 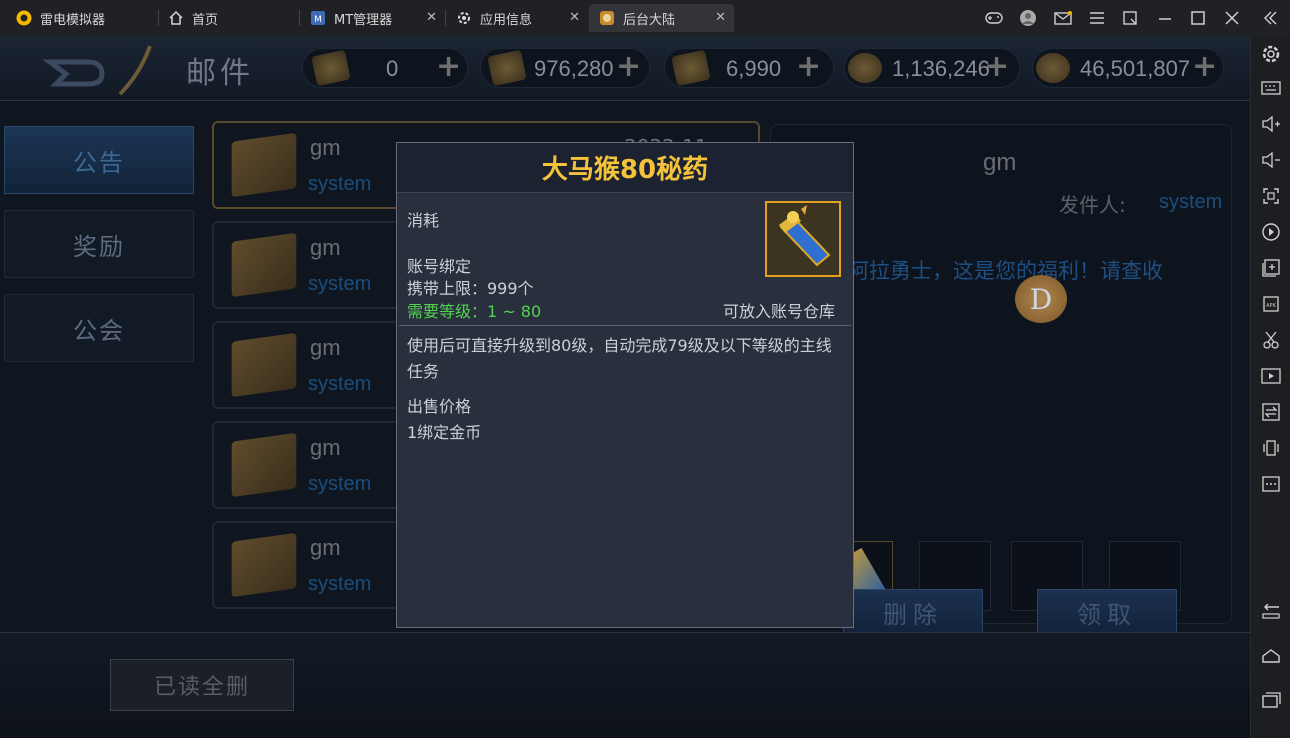 What do you see at coordinates (574, 68) in the screenshot?
I see `resource-value: 976,280` at bounding box center [574, 68].